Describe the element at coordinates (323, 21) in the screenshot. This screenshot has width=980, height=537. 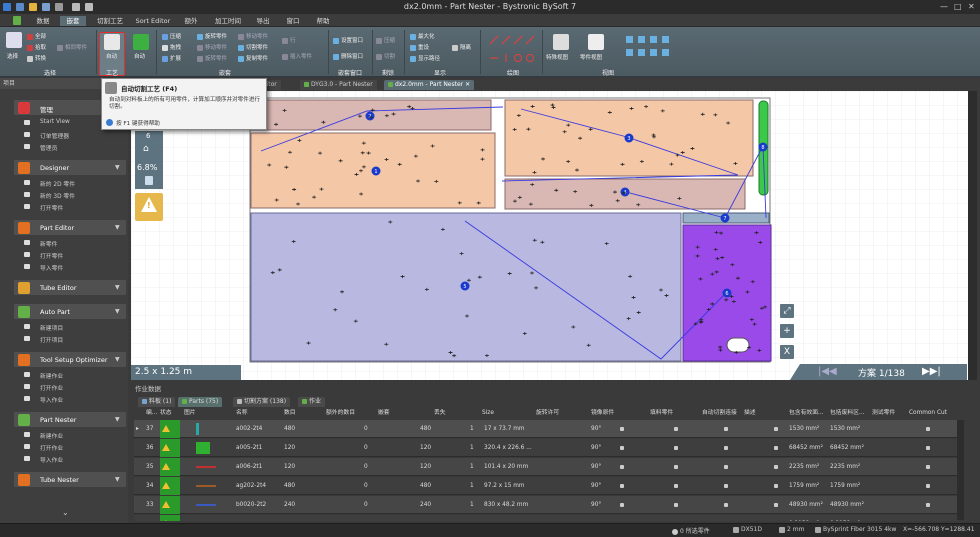
I see `menu-help: 帮助` at that location.